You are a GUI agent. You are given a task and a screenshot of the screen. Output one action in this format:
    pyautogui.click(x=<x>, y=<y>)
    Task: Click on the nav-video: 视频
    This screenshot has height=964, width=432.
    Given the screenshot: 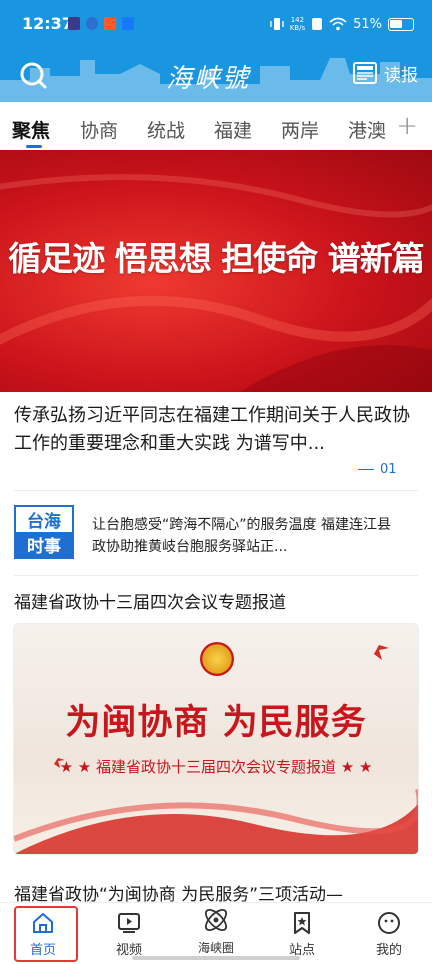 What is the action you would take?
    pyautogui.click(x=129, y=936)
    